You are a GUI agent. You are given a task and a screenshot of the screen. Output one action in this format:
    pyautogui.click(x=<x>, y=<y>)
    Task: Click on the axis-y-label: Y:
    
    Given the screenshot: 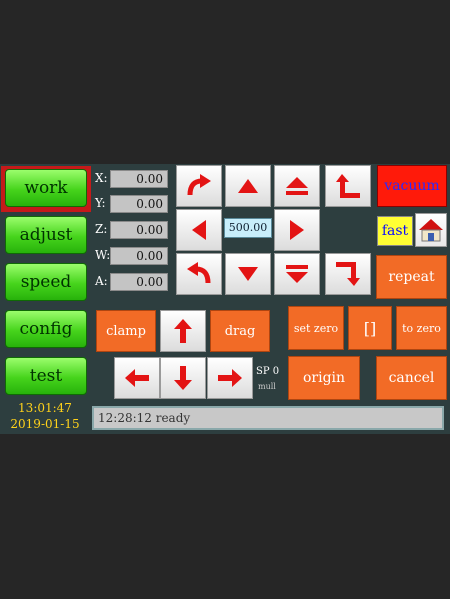 What is the action you would take?
    pyautogui.click(x=100, y=203)
    